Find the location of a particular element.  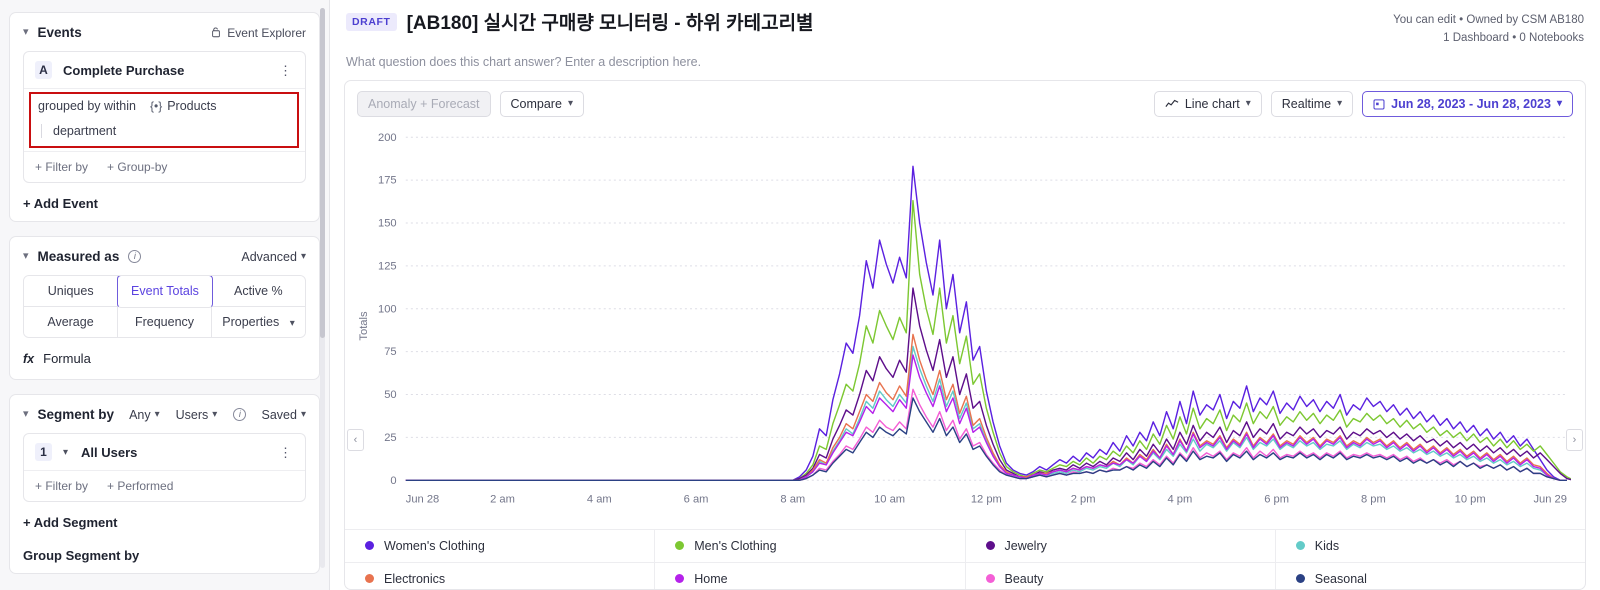

legend-label: Jewelry is located at coordinates (1025, 545).